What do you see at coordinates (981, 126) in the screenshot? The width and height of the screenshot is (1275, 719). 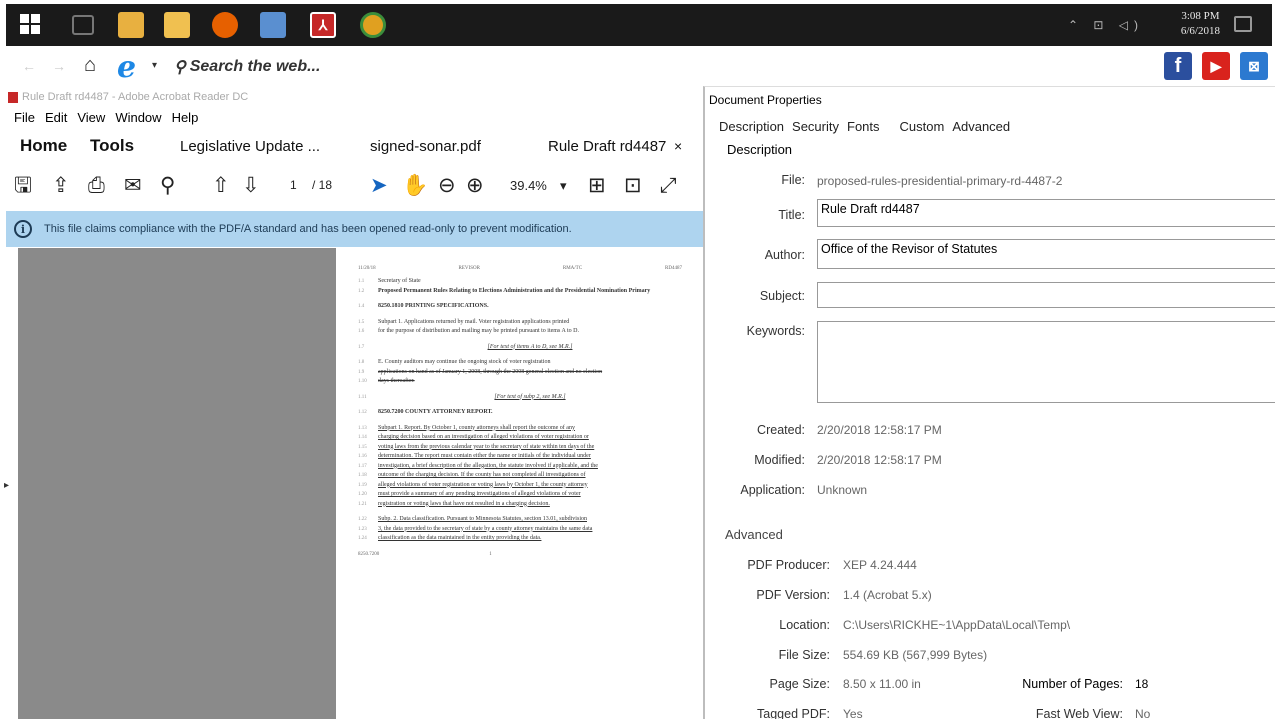 I see `tab-advanced: Advanced` at bounding box center [981, 126].